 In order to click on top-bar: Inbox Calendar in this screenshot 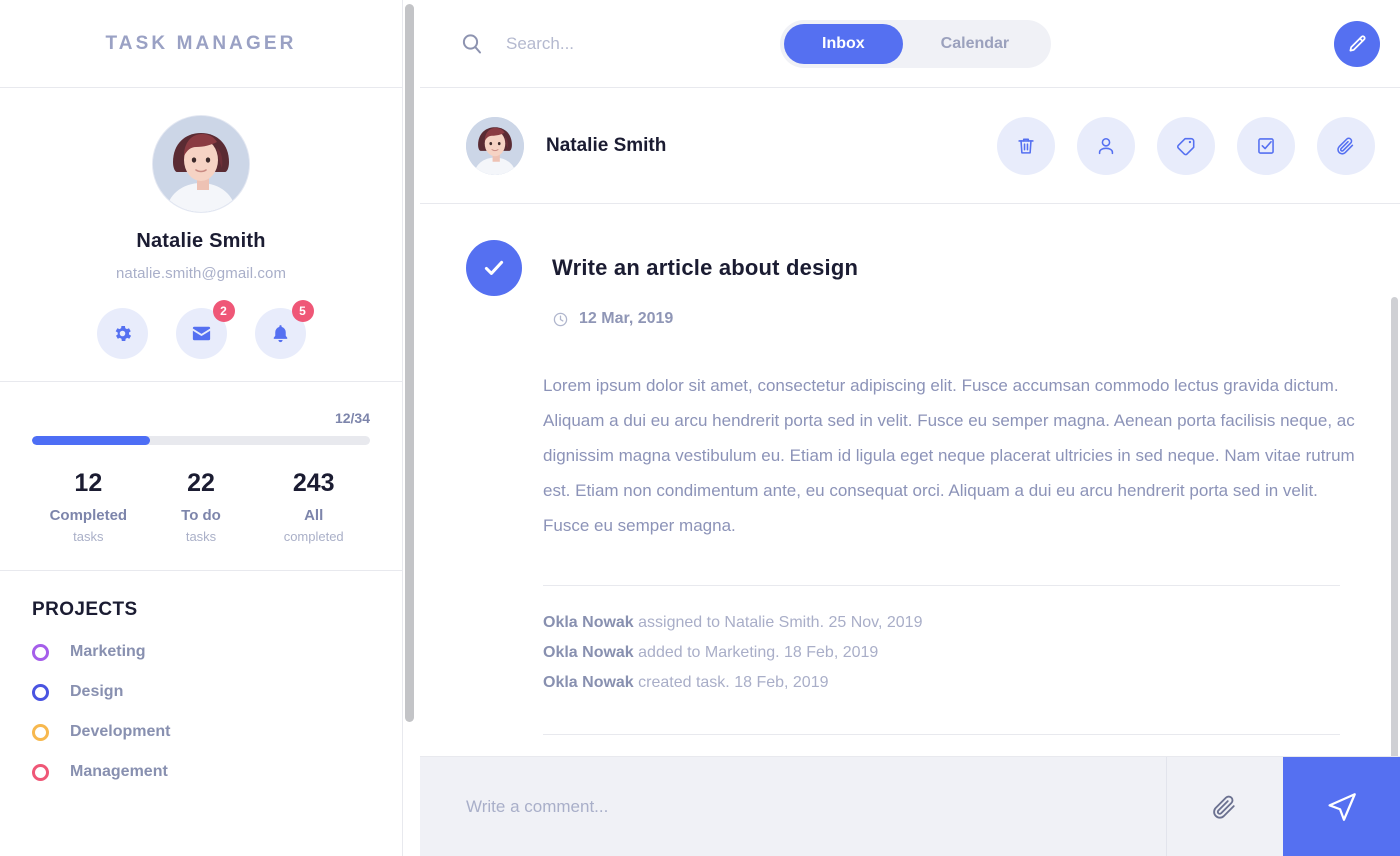, I will do `click(910, 44)`.